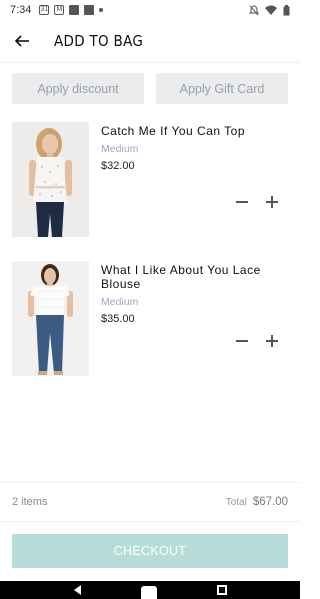 This screenshot has width=320, height=599. I want to click on system-navigation-bar, so click(150, 590).